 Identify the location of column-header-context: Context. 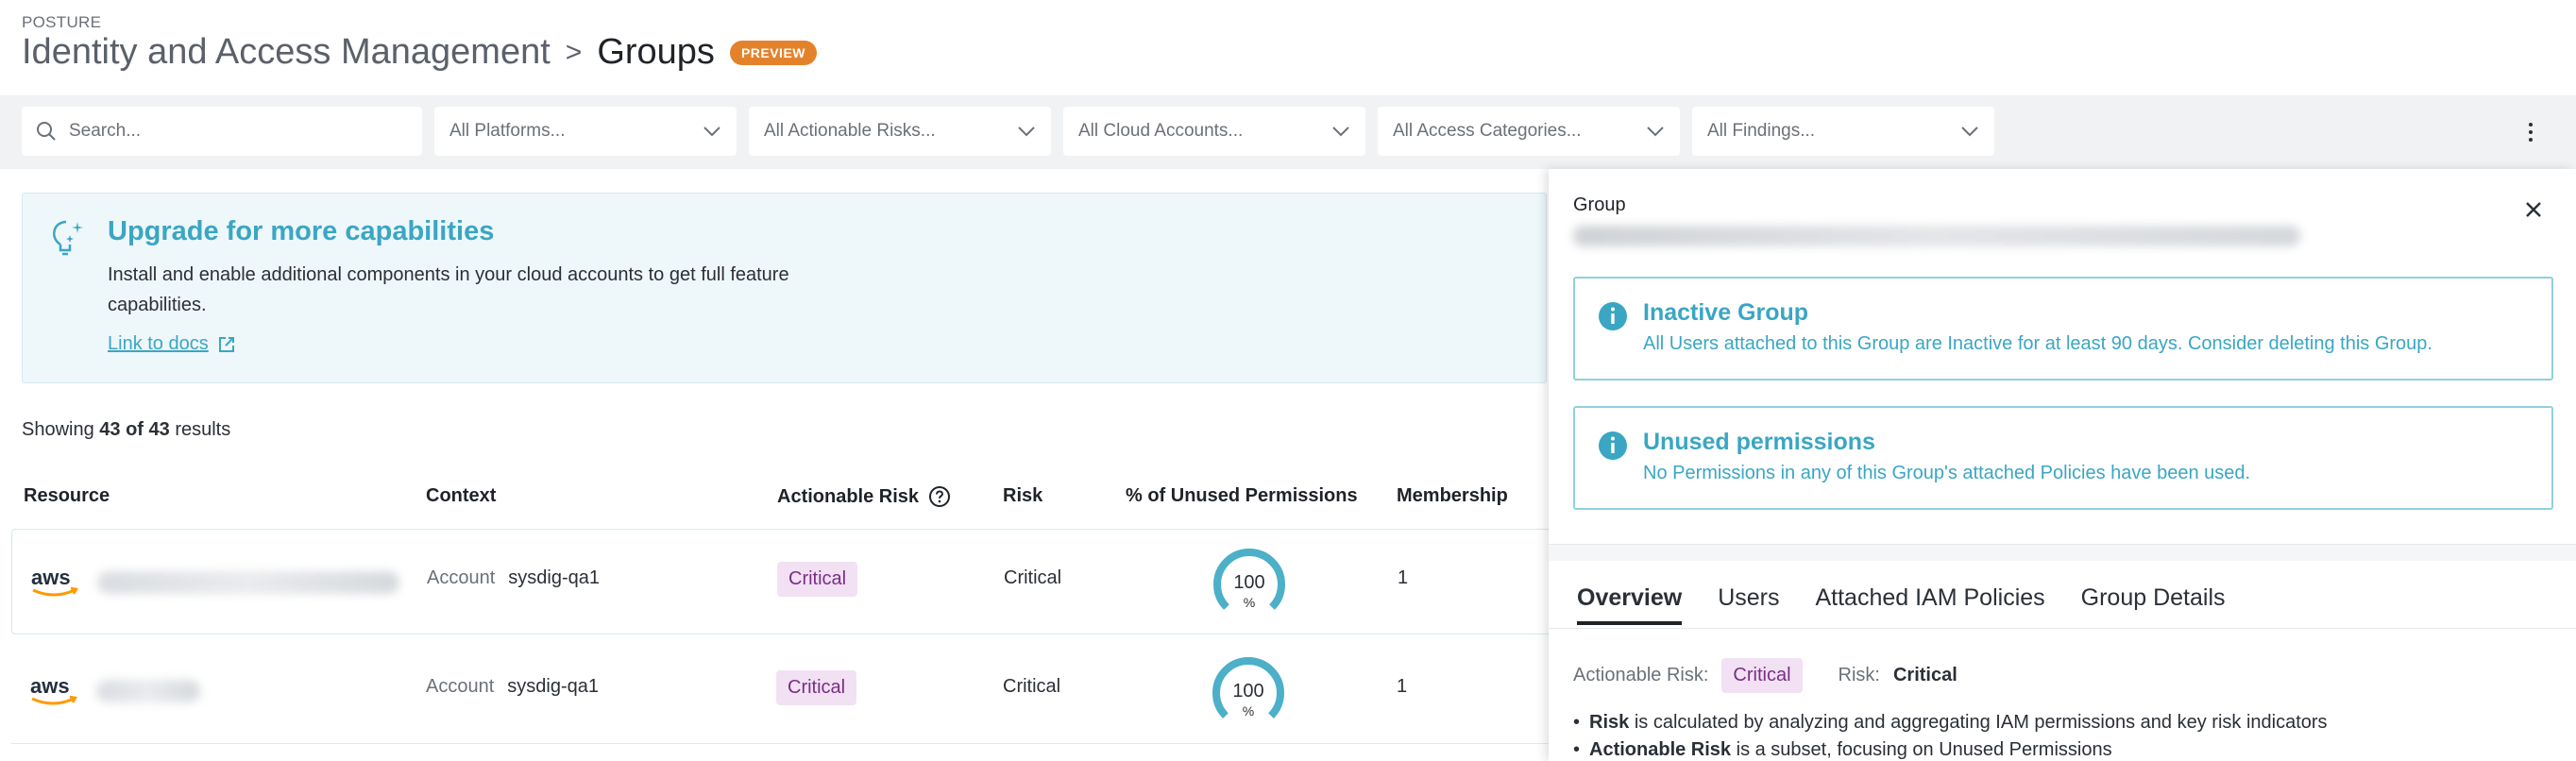
(461, 496).